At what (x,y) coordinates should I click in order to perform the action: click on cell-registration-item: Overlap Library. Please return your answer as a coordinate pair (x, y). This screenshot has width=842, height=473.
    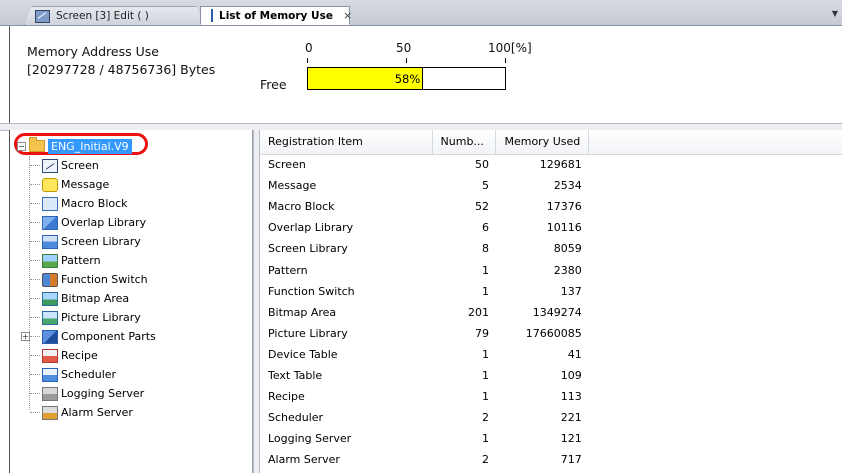
    Looking at the image, I should click on (311, 228).